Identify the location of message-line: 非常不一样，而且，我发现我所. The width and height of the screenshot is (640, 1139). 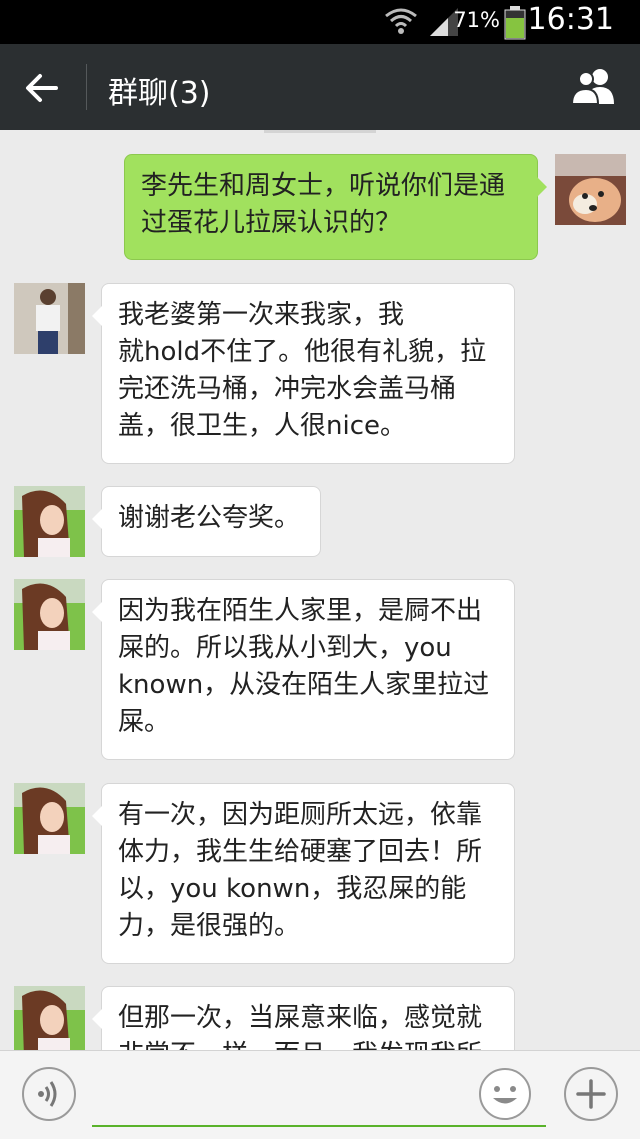
(308, 1043).